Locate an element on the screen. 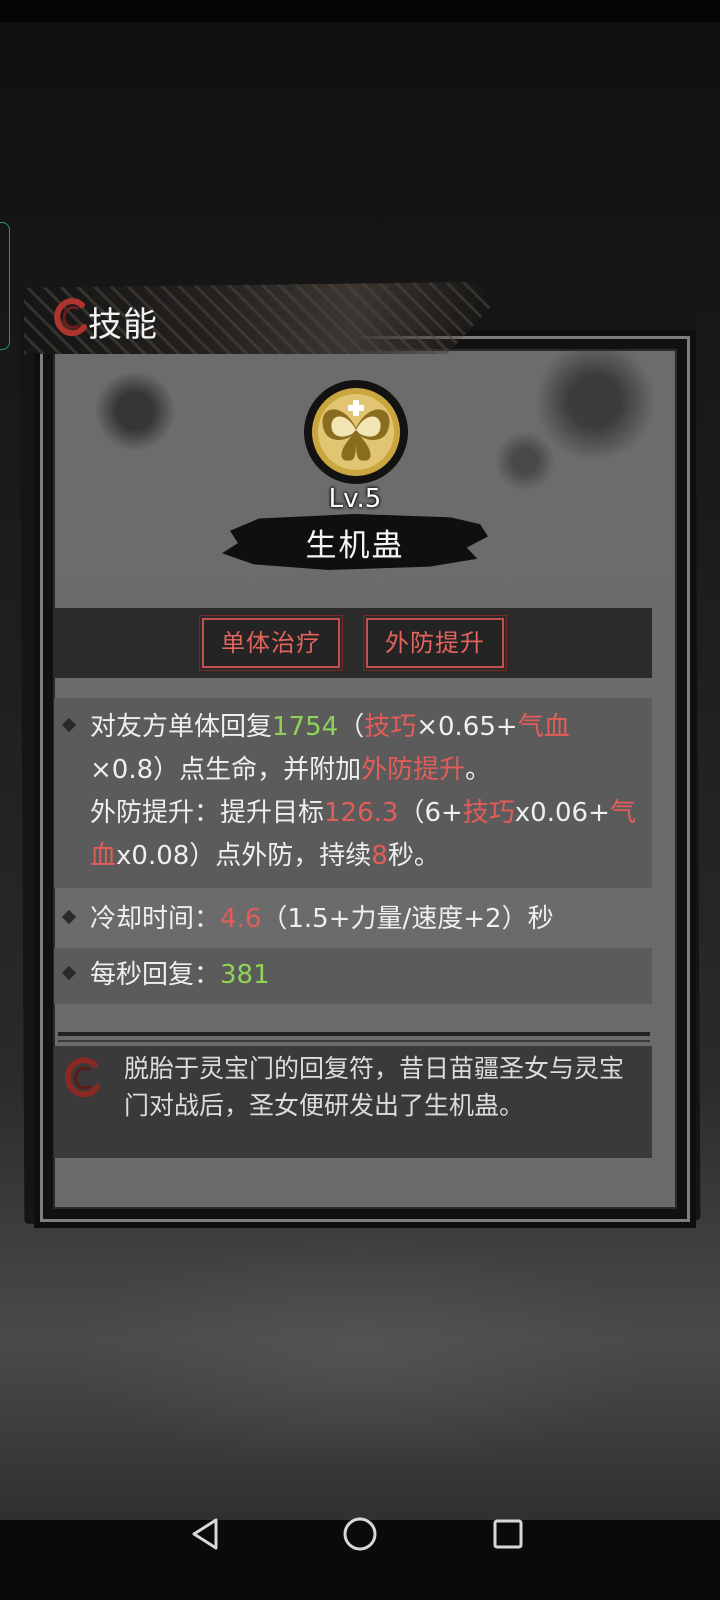 This screenshot has width=720, height=1600. divider-line is located at coordinates (354, 1041).